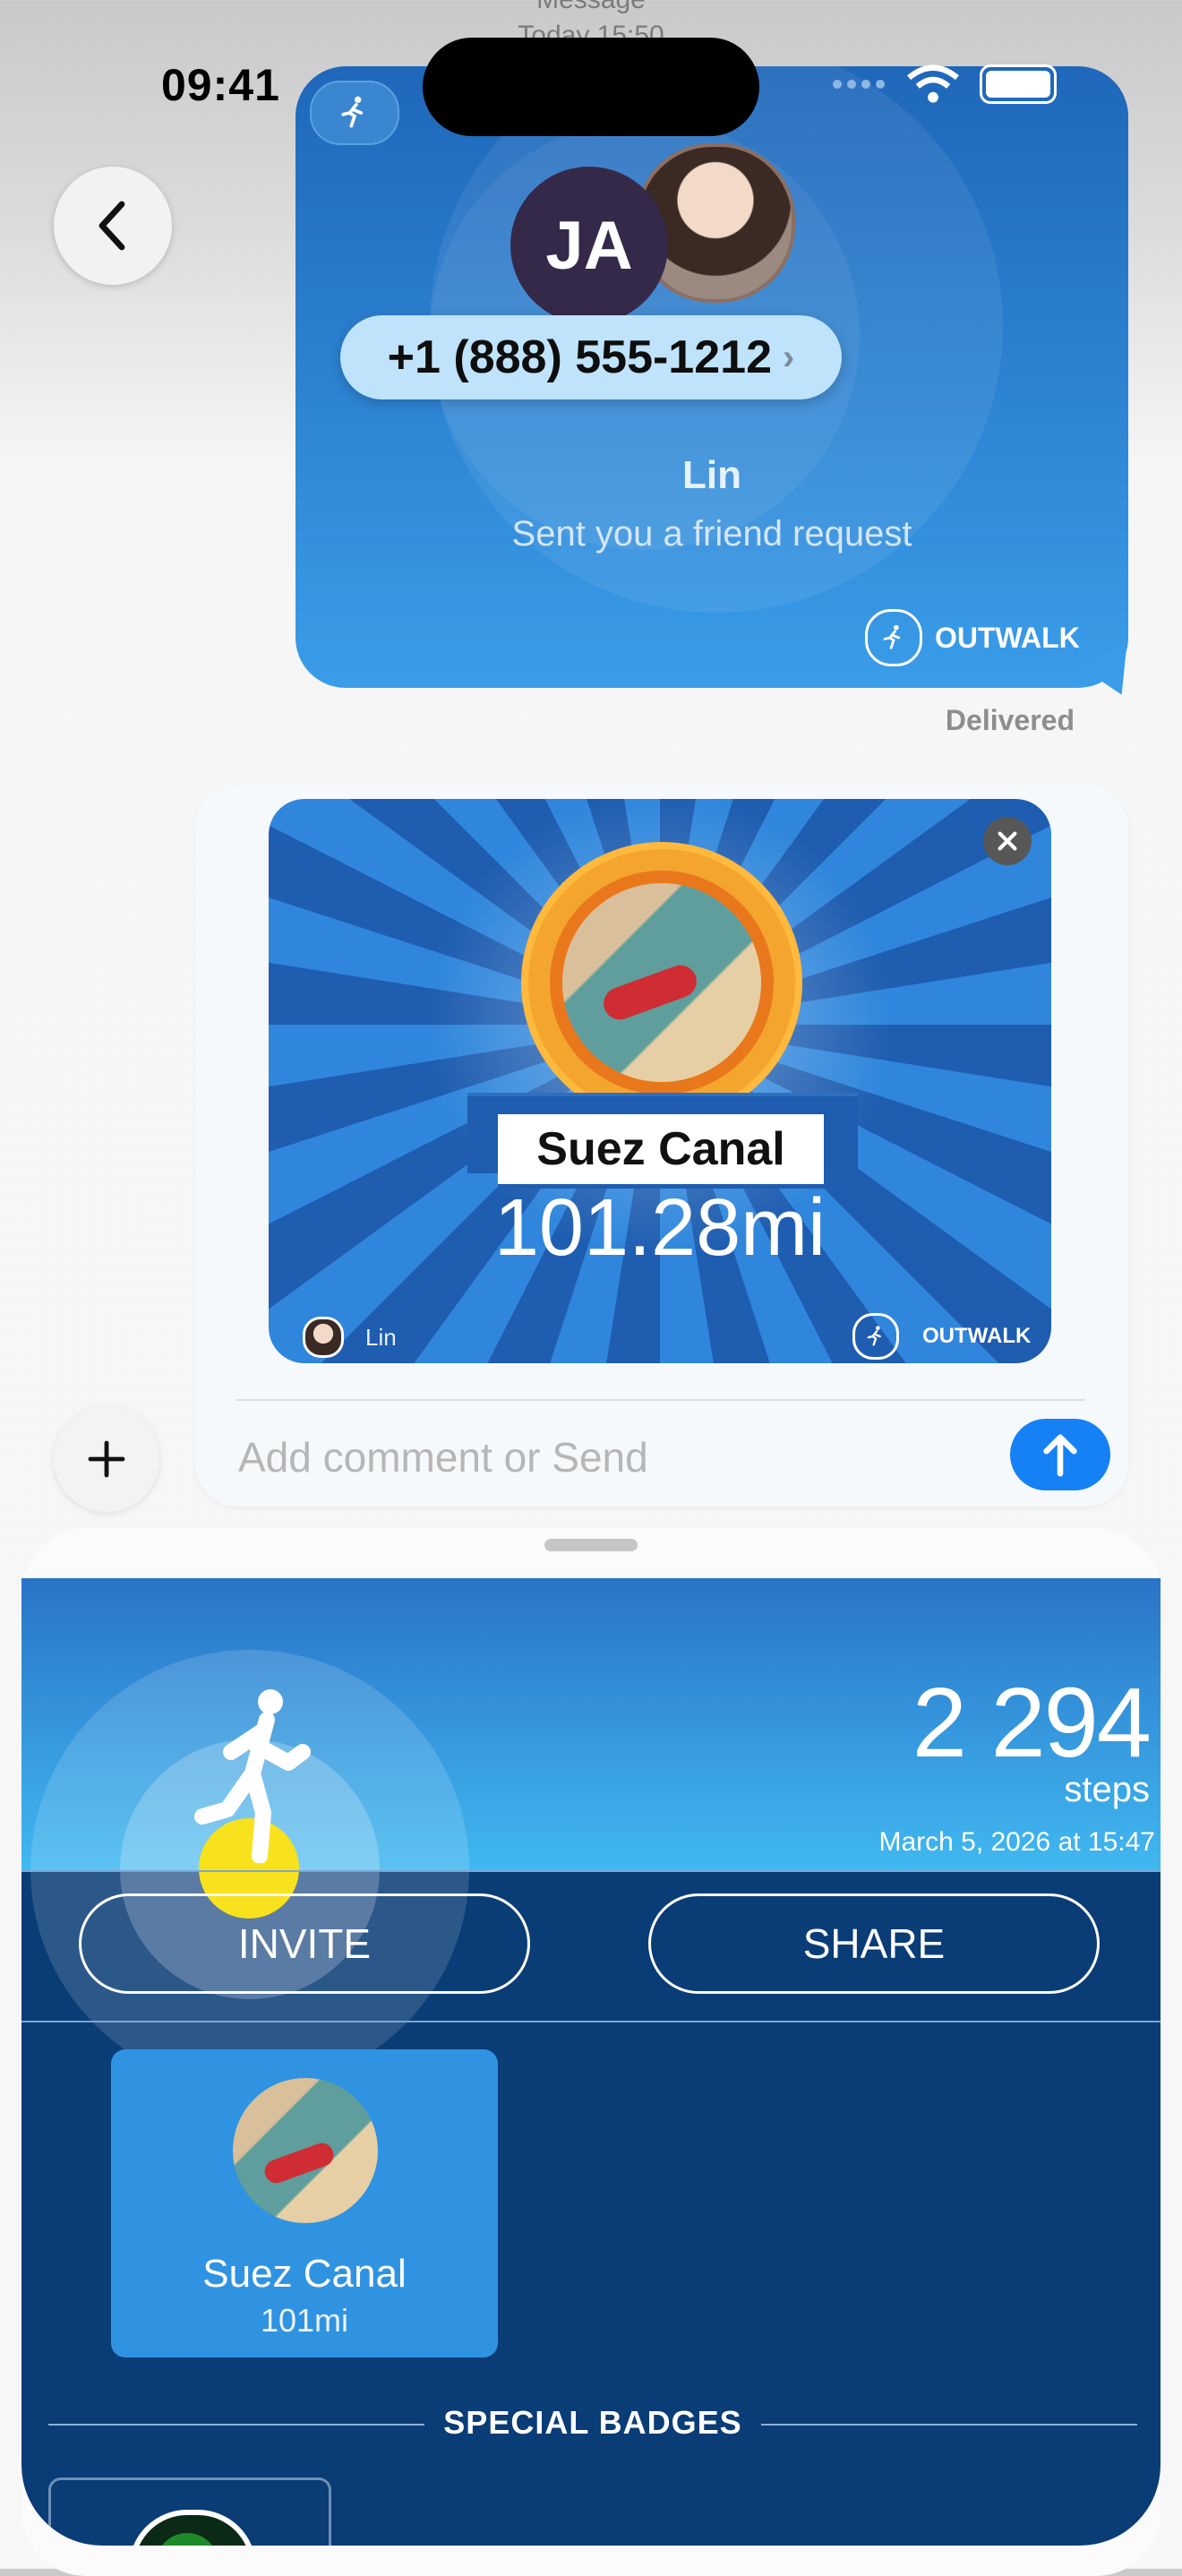 The width and height of the screenshot is (1182, 2576). I want to click on steps-count: 2 294, so click(1032, 1723).